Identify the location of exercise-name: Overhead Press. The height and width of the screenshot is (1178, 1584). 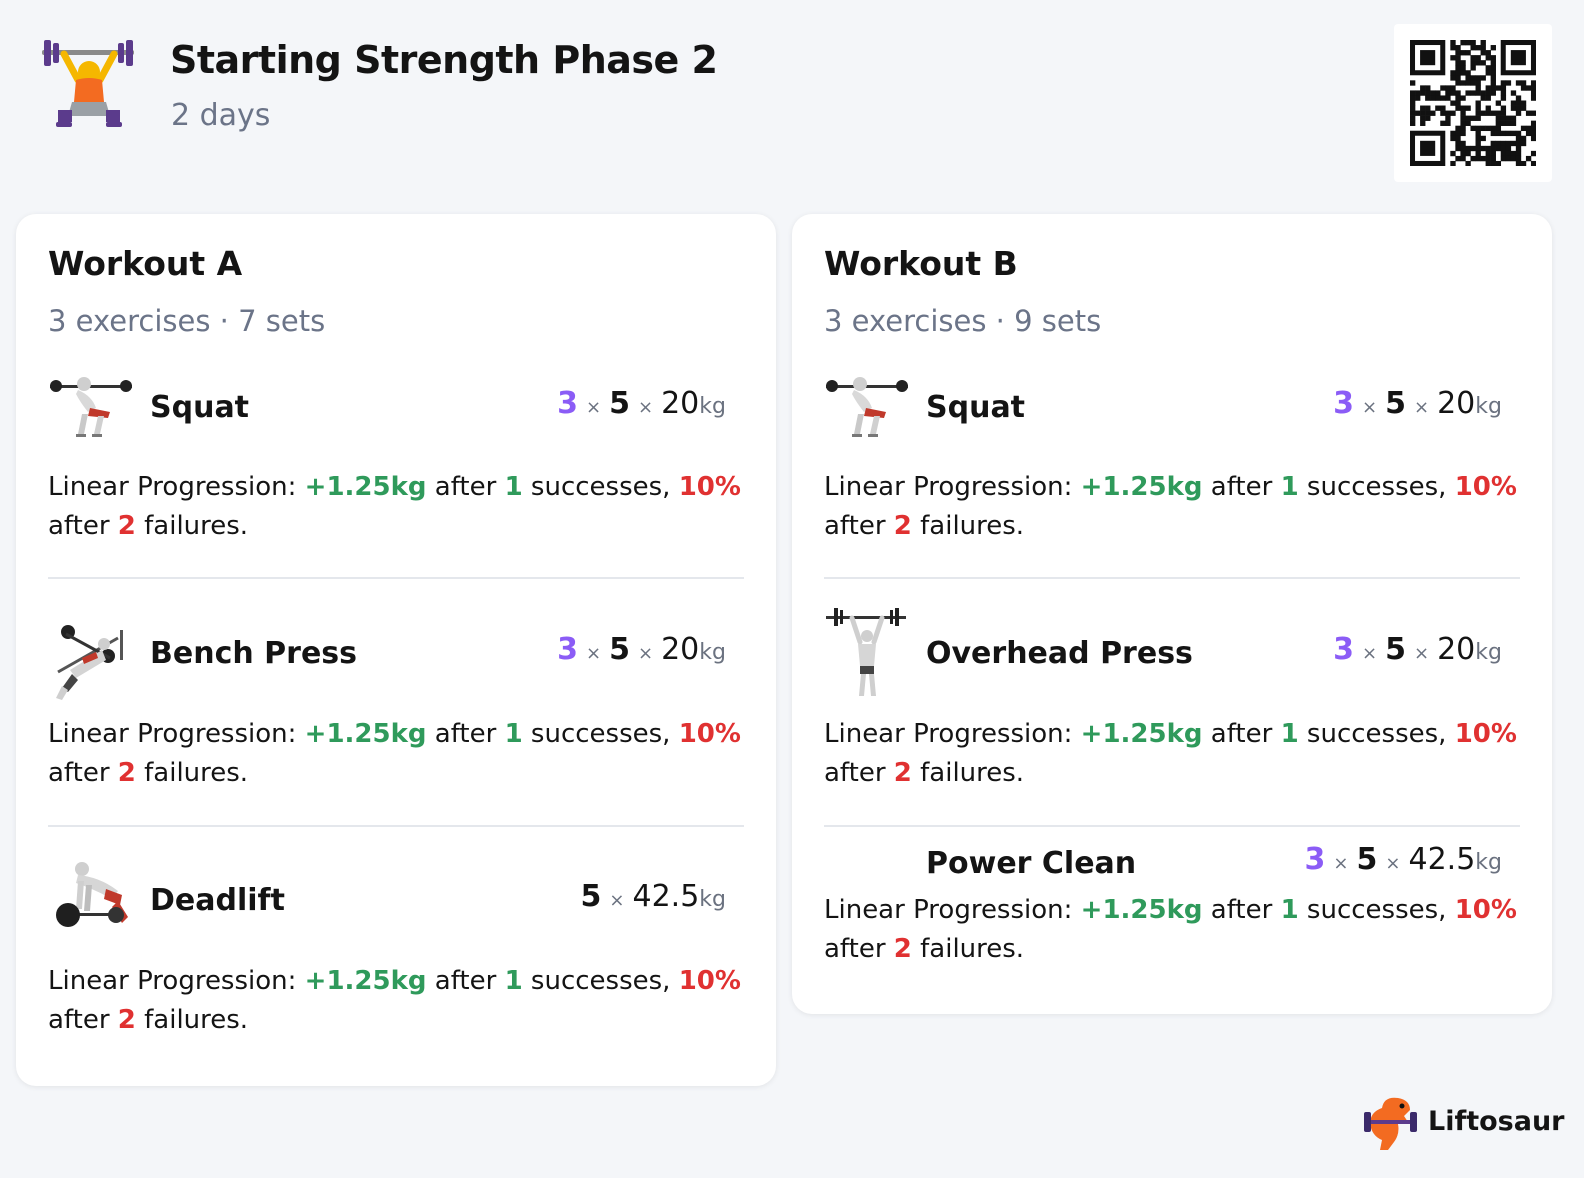
(1059, 653).